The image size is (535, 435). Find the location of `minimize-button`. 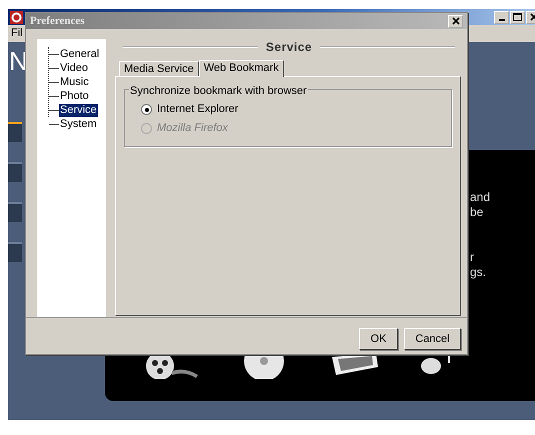

minimize-button is located at coordinates (501, 17).